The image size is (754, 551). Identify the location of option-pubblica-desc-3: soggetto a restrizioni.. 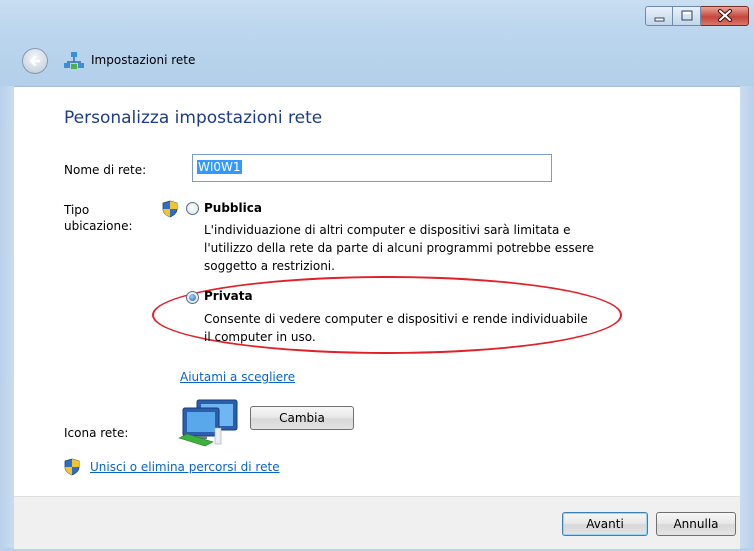
(269, 266).